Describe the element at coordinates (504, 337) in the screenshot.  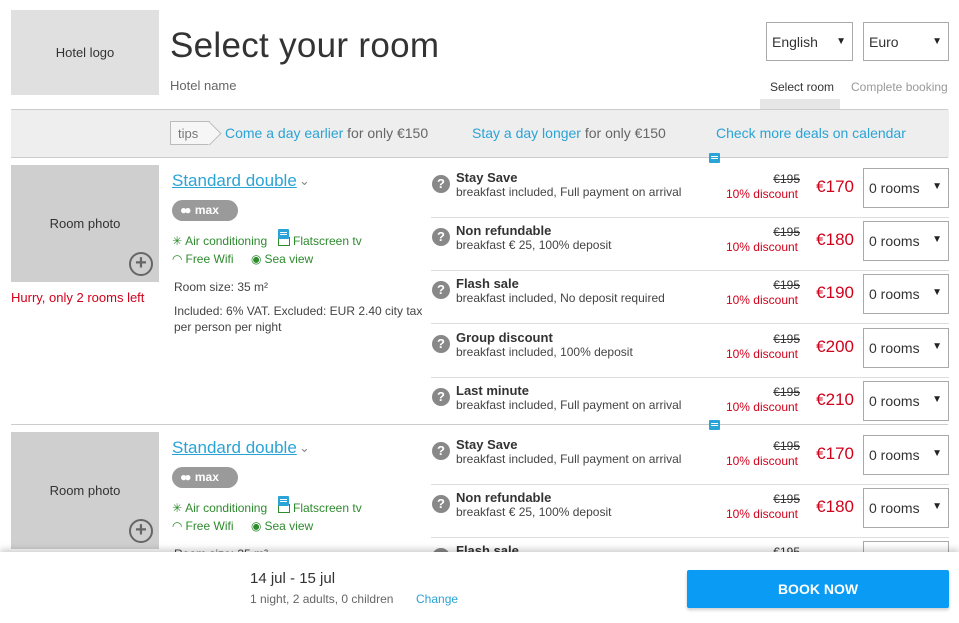
I see `rate-name: Group discount` at that location.